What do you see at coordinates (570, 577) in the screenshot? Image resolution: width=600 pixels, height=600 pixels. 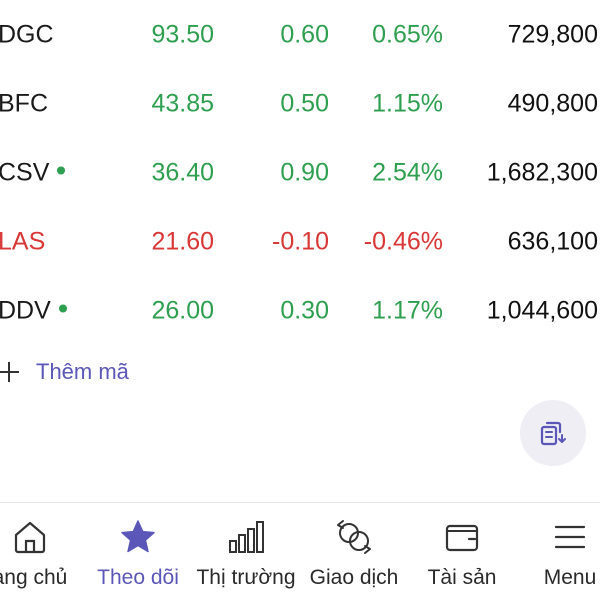 I see `tab-label: Menu` at bounding box center [570, 577].